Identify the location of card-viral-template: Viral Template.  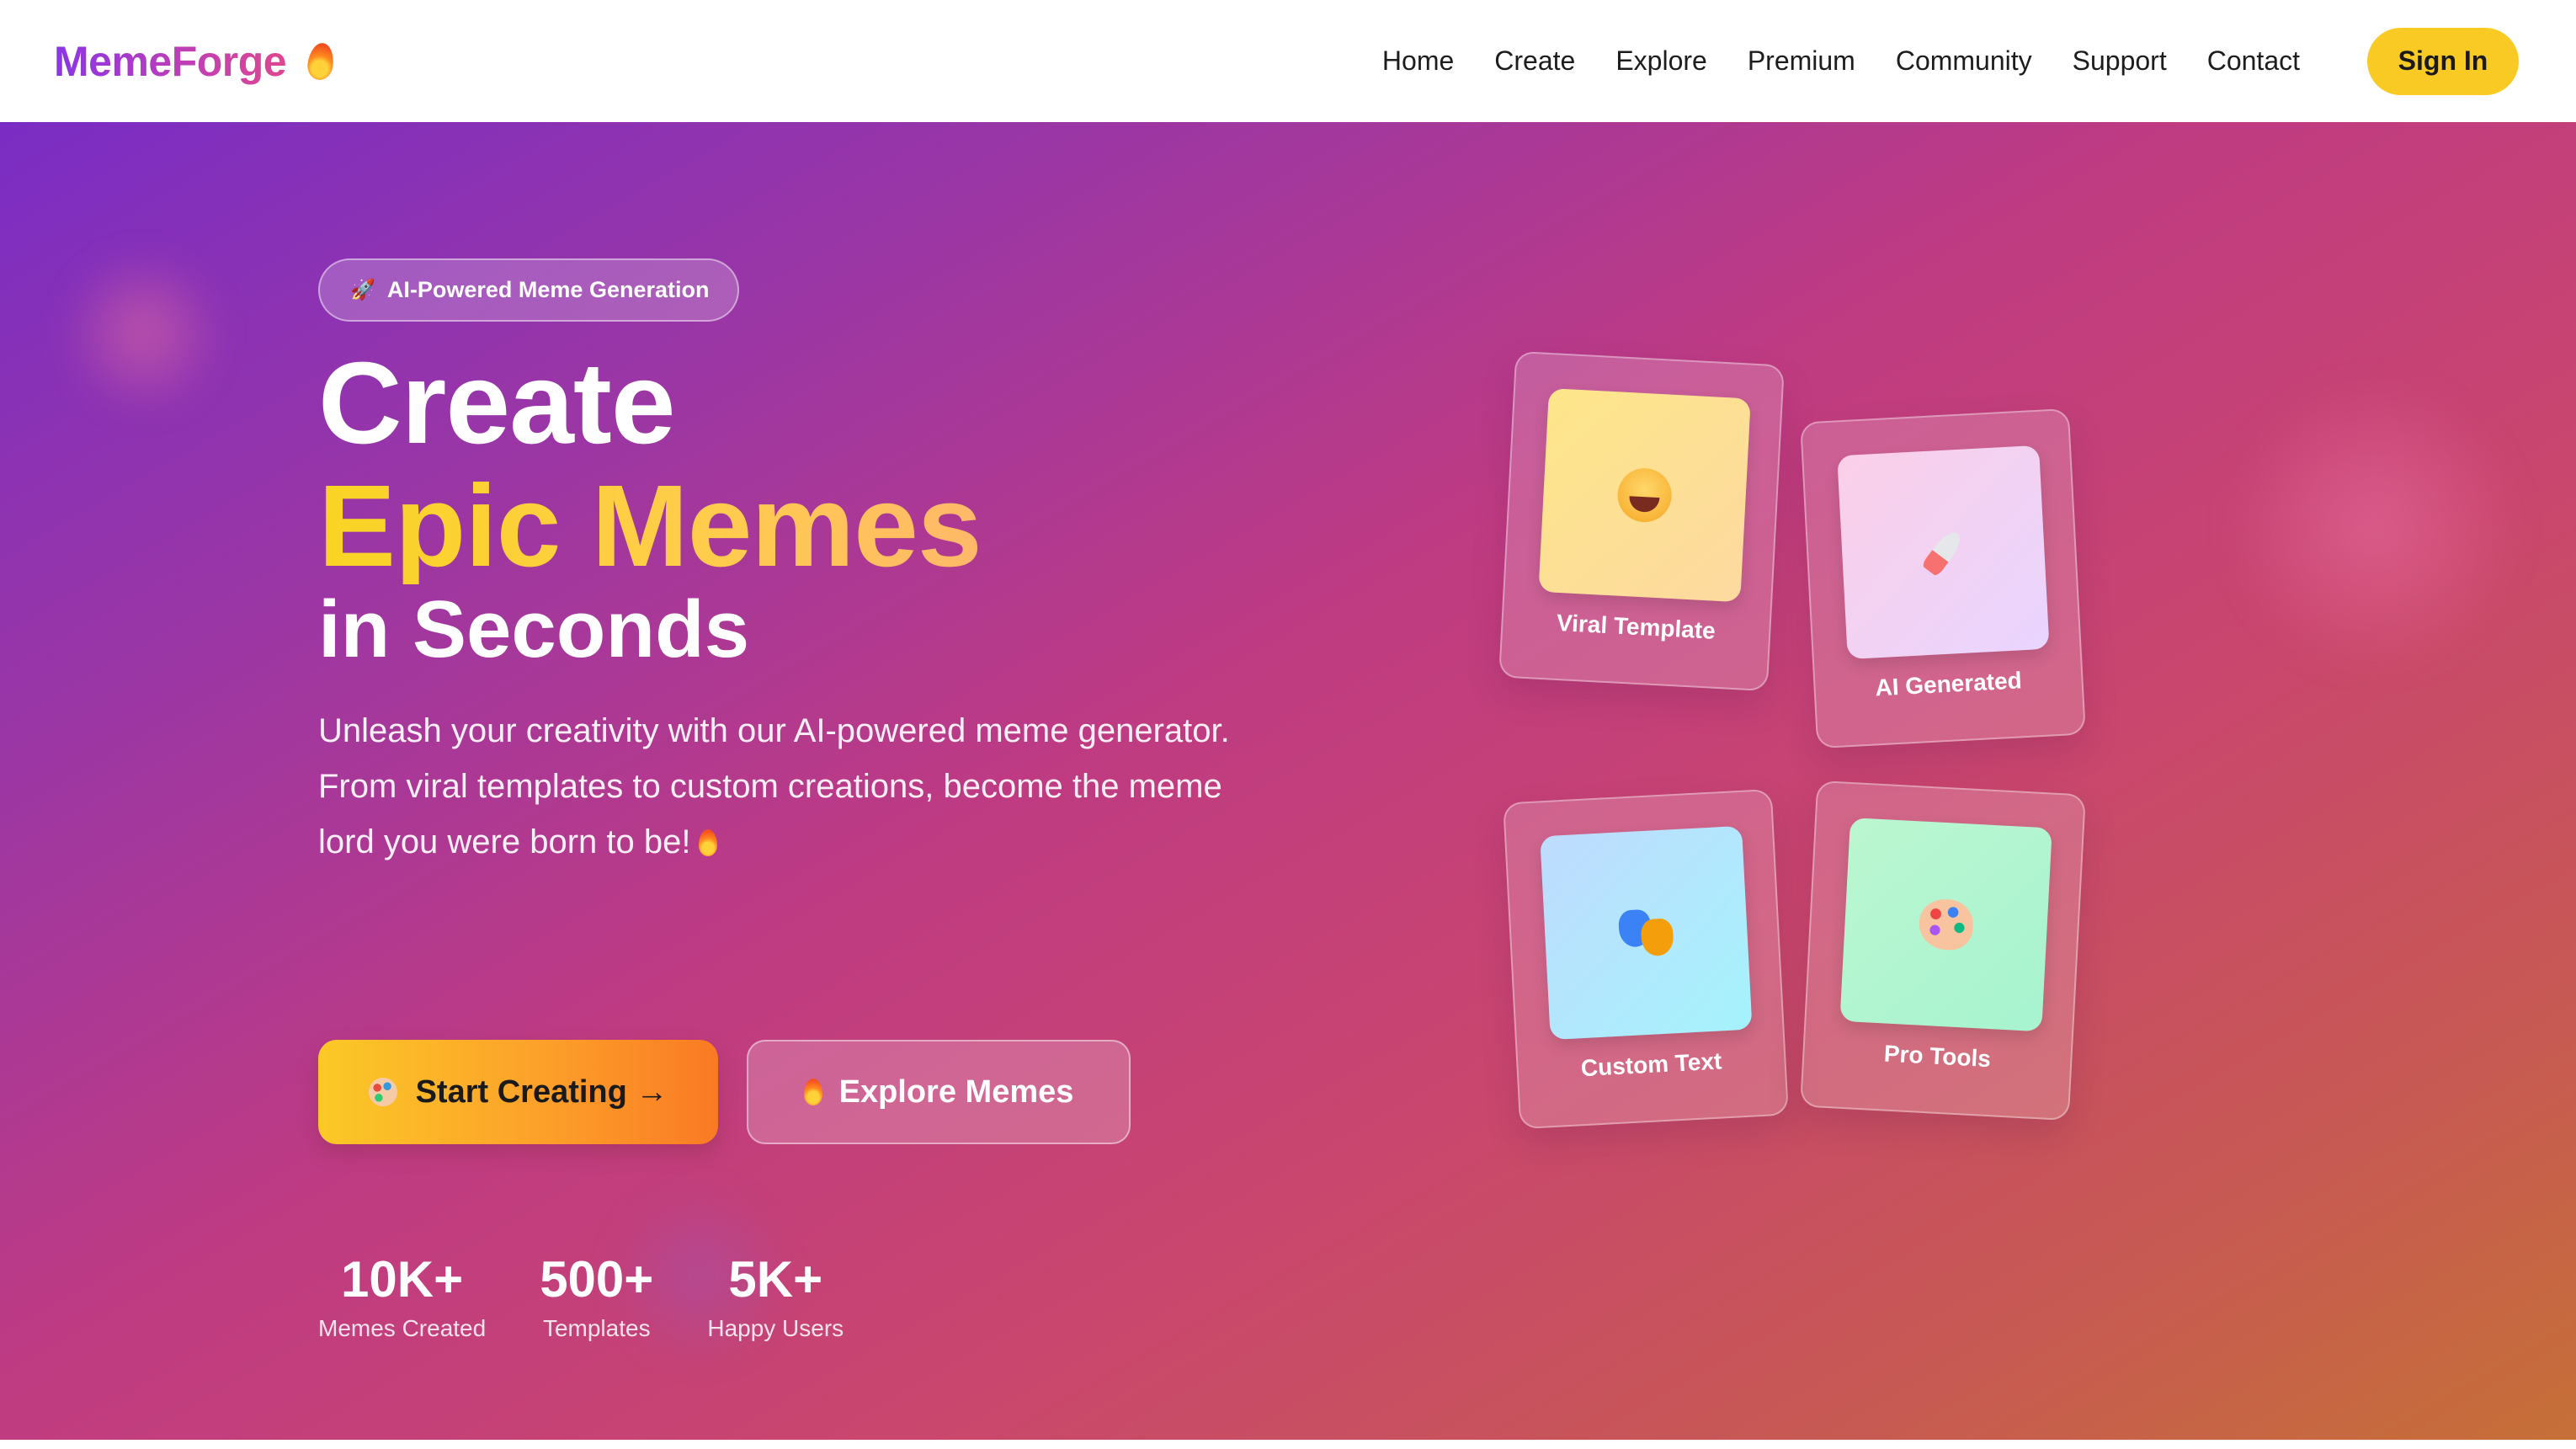
(1642, 521).